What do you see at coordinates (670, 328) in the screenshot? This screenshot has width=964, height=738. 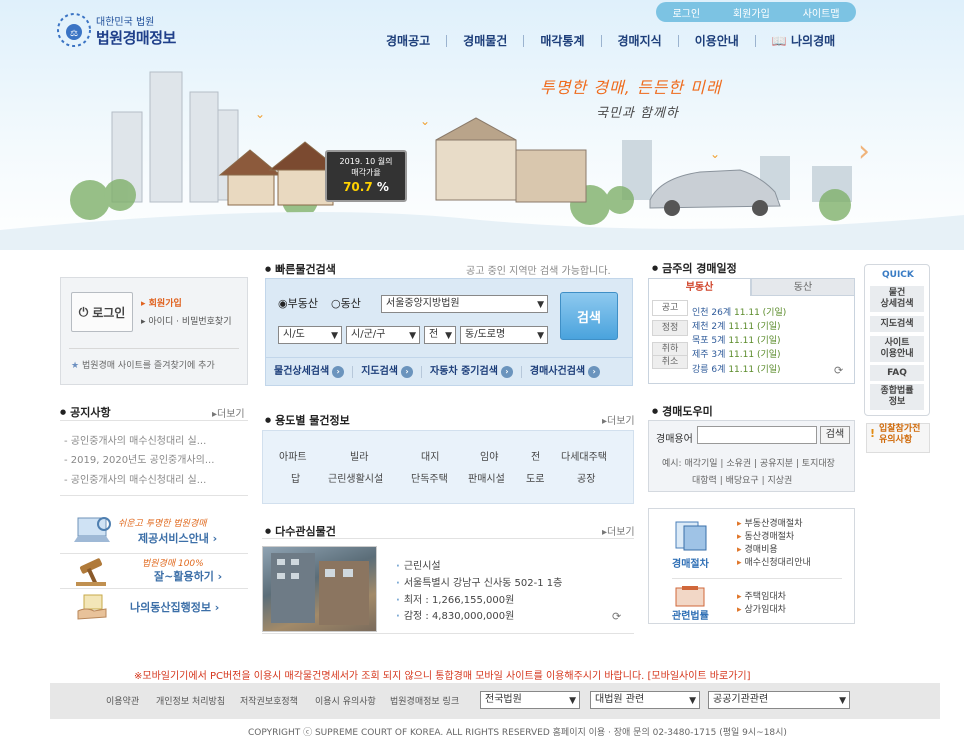 I see `schedule-side-correction: 정정` at bounding box center [670, 328].